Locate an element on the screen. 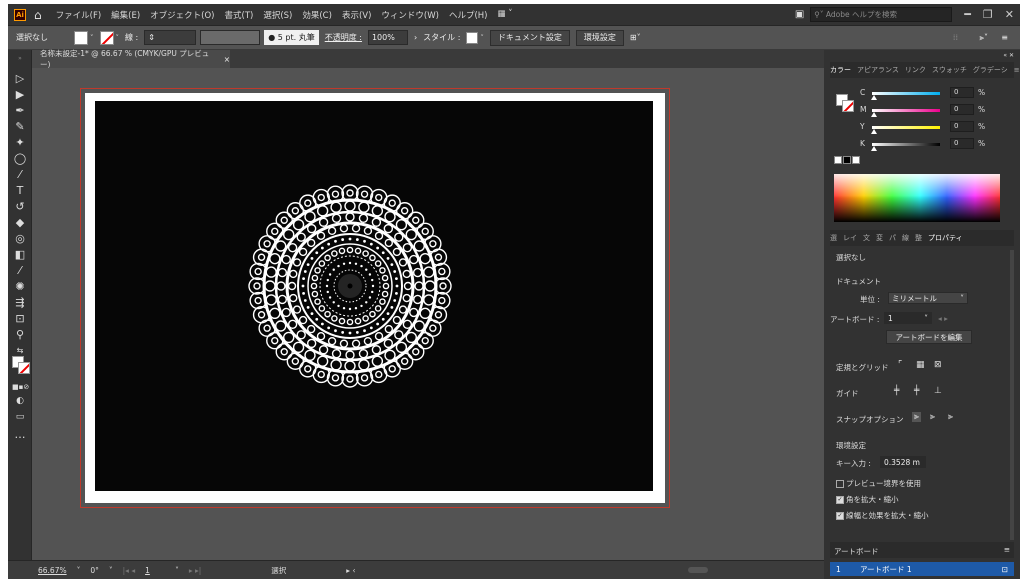 This screenshot has height=583, width=1024. menu-object: オブジェクト(O) is located at coordinates (182, 15).